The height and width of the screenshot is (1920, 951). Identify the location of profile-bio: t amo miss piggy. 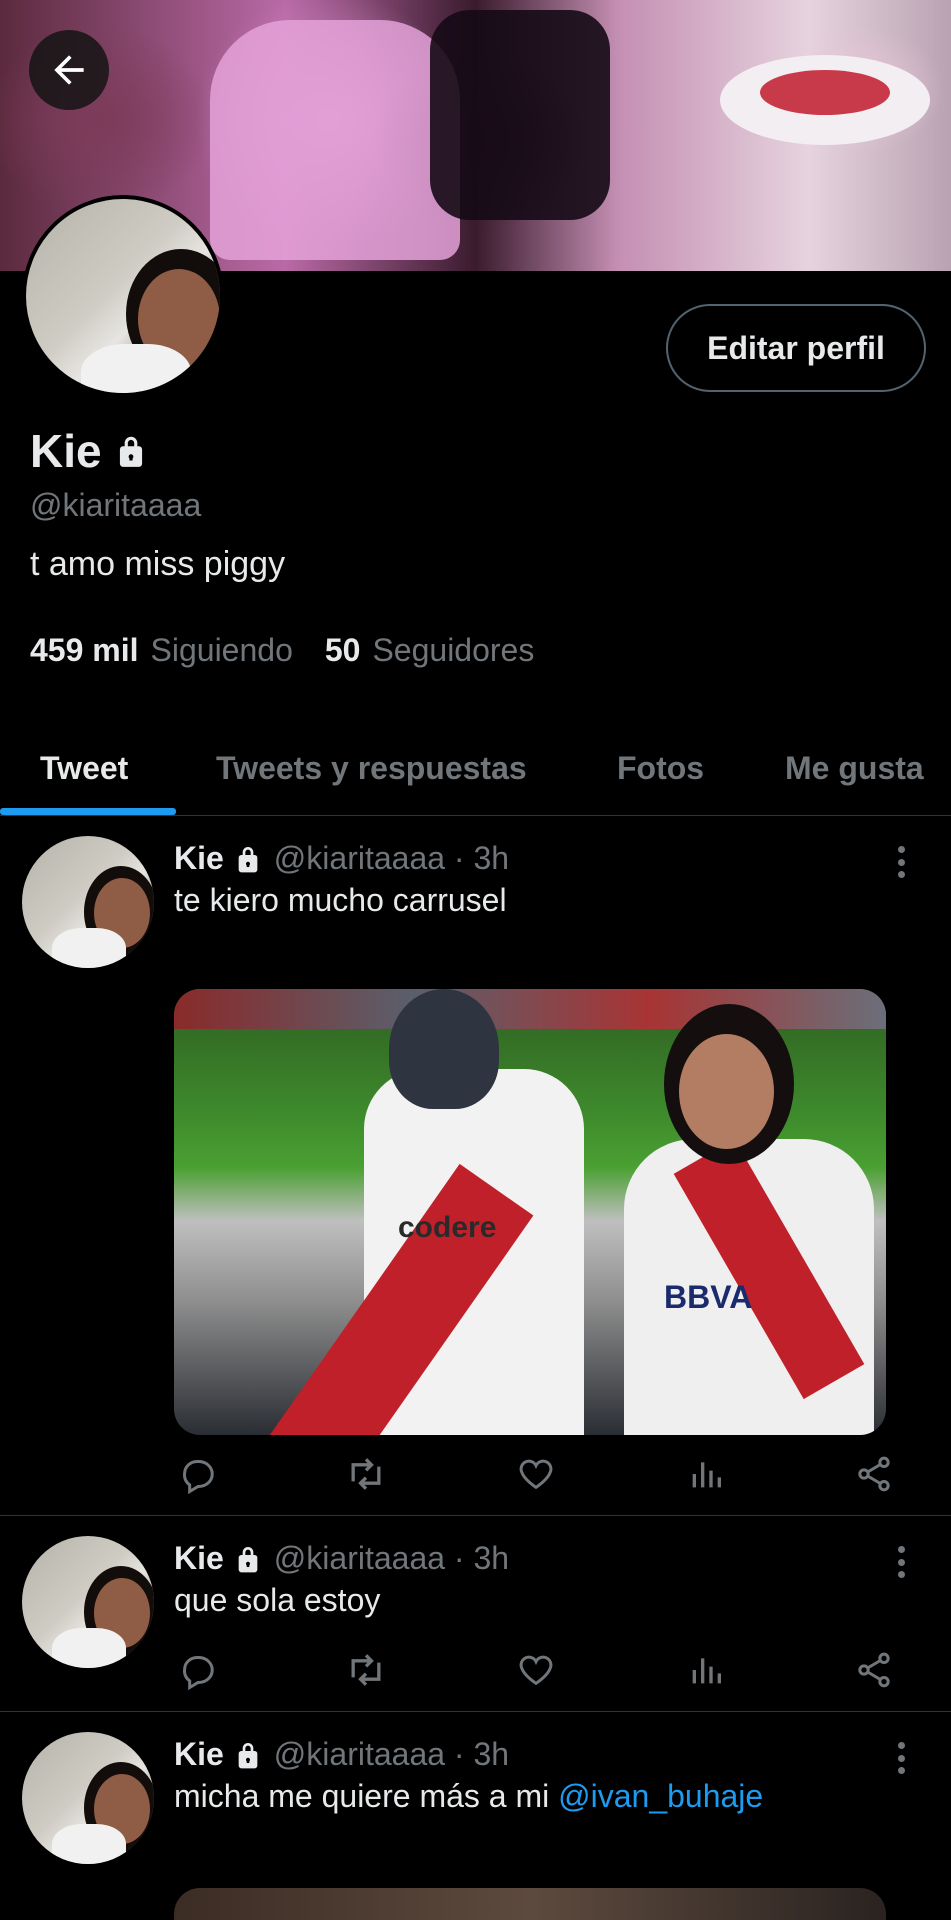
(158, 564).